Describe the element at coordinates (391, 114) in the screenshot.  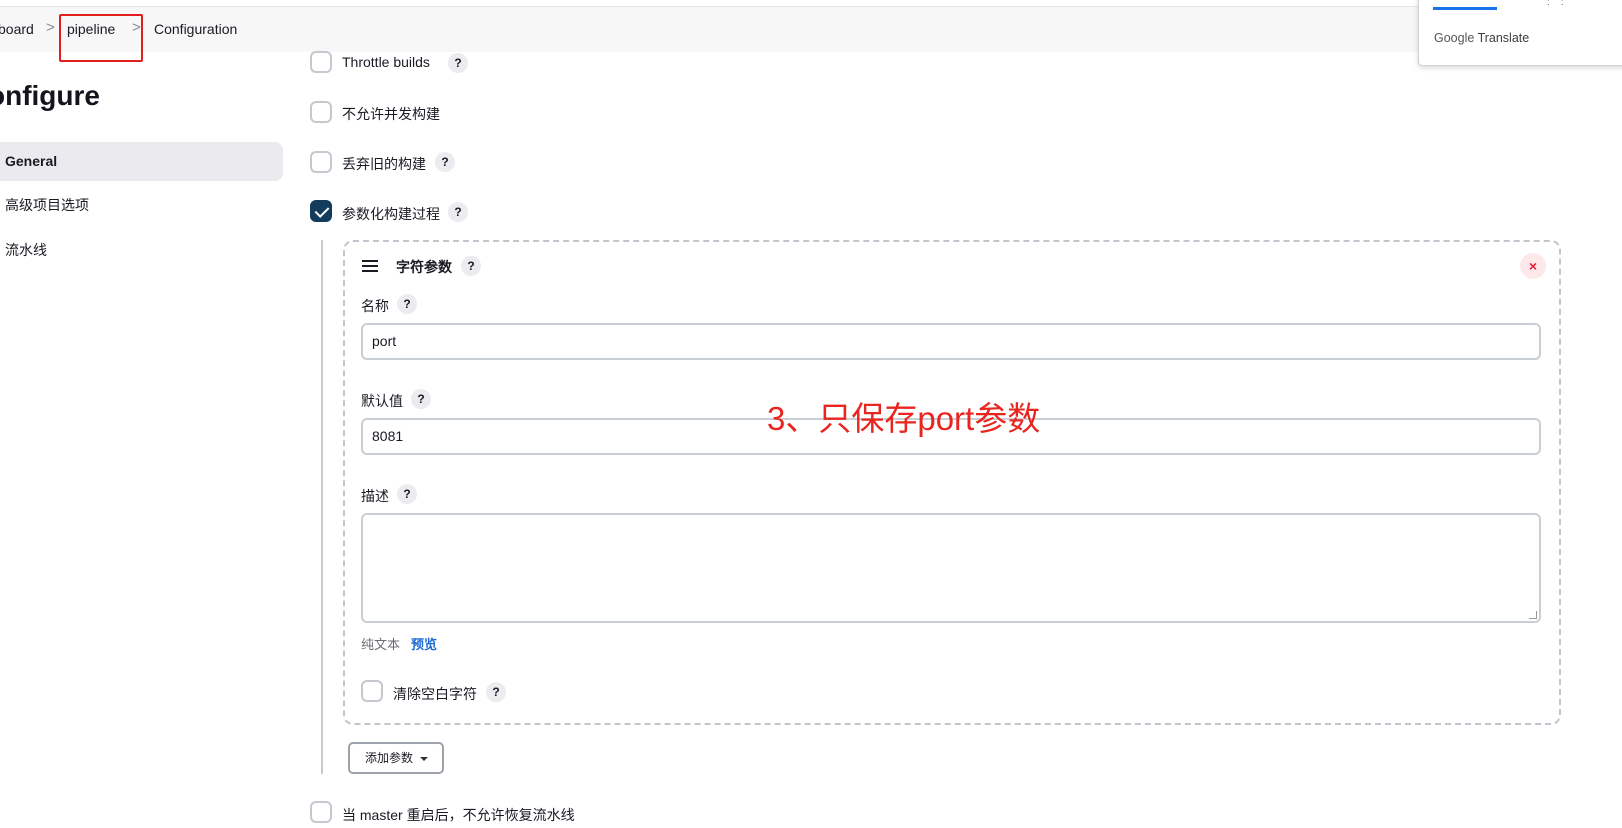
I see `no-concurrent-label: 不允许并发构建` at that location.